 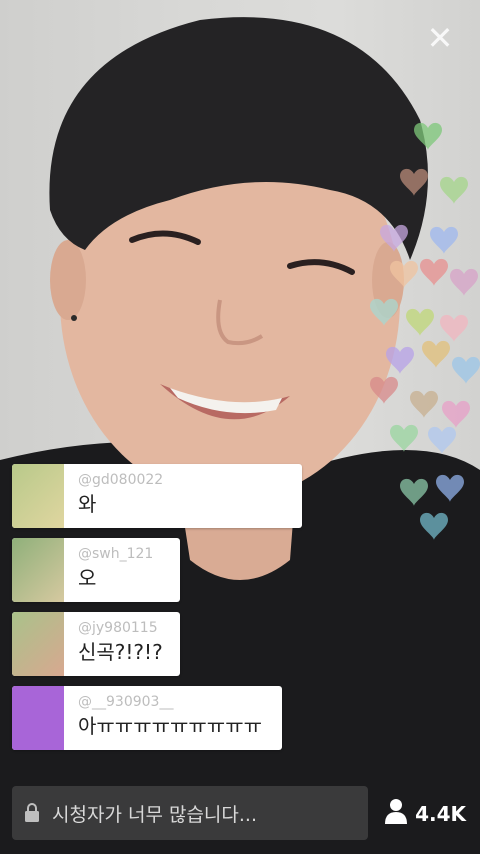 I want to click on comment-username: @swh_121, so click(x=116, y=554).